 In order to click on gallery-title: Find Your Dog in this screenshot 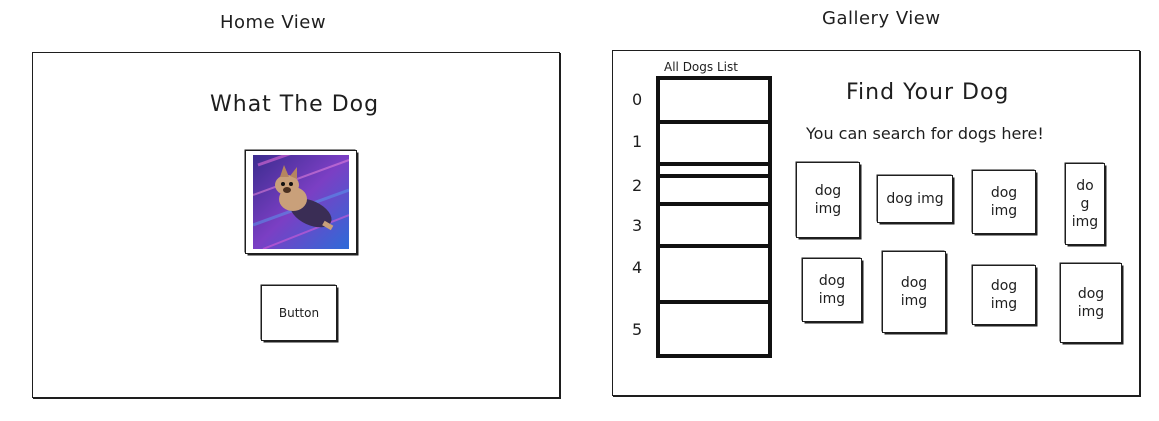, I will do `click(928, 92)`.